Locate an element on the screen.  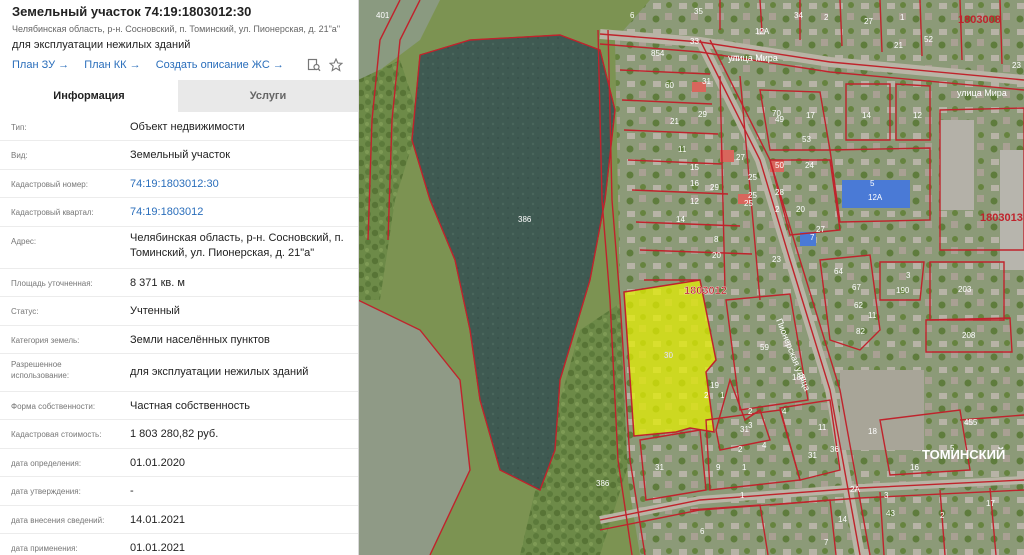
property-row: Кадастровая стоимость: 1 803 280,82 руб. is located at coordinates (179, 434).